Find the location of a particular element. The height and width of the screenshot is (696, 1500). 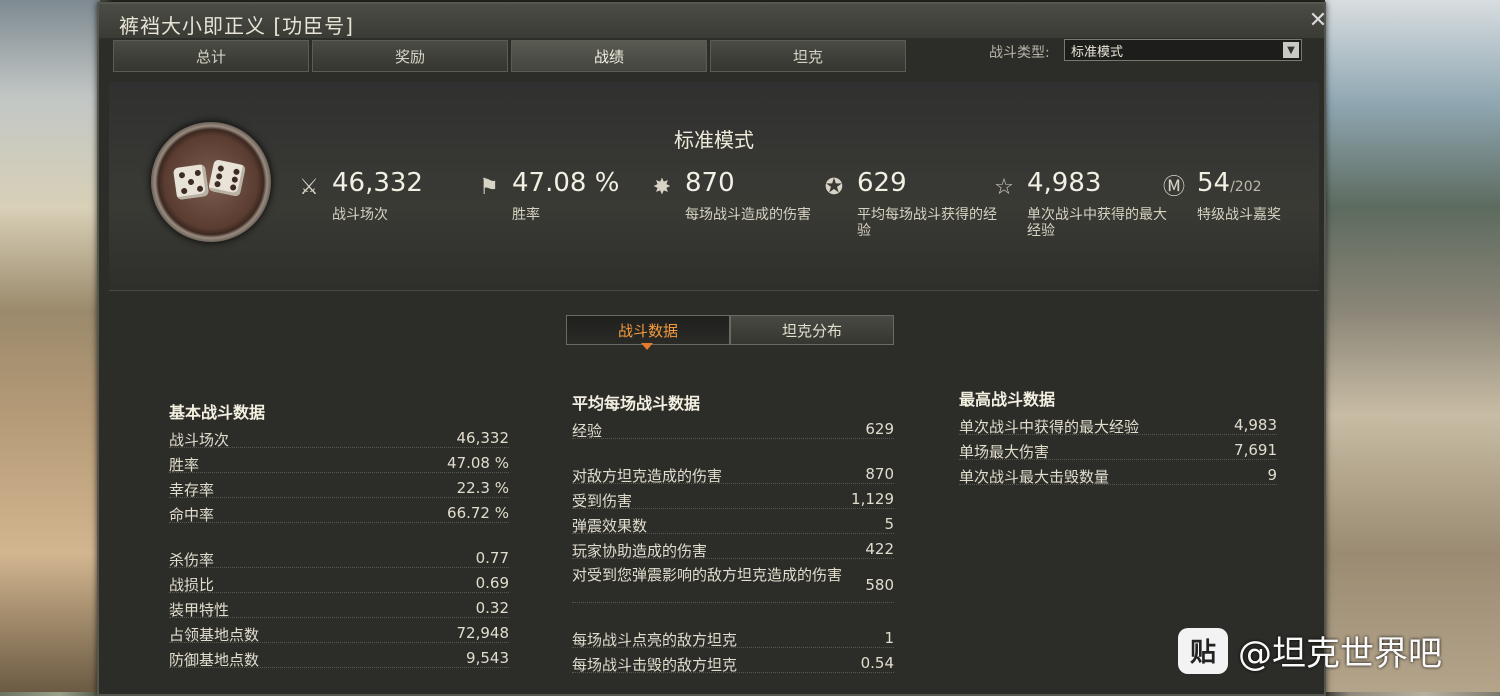

crossed-swords-icon: ⚔ is located at coordinates (309, 187).